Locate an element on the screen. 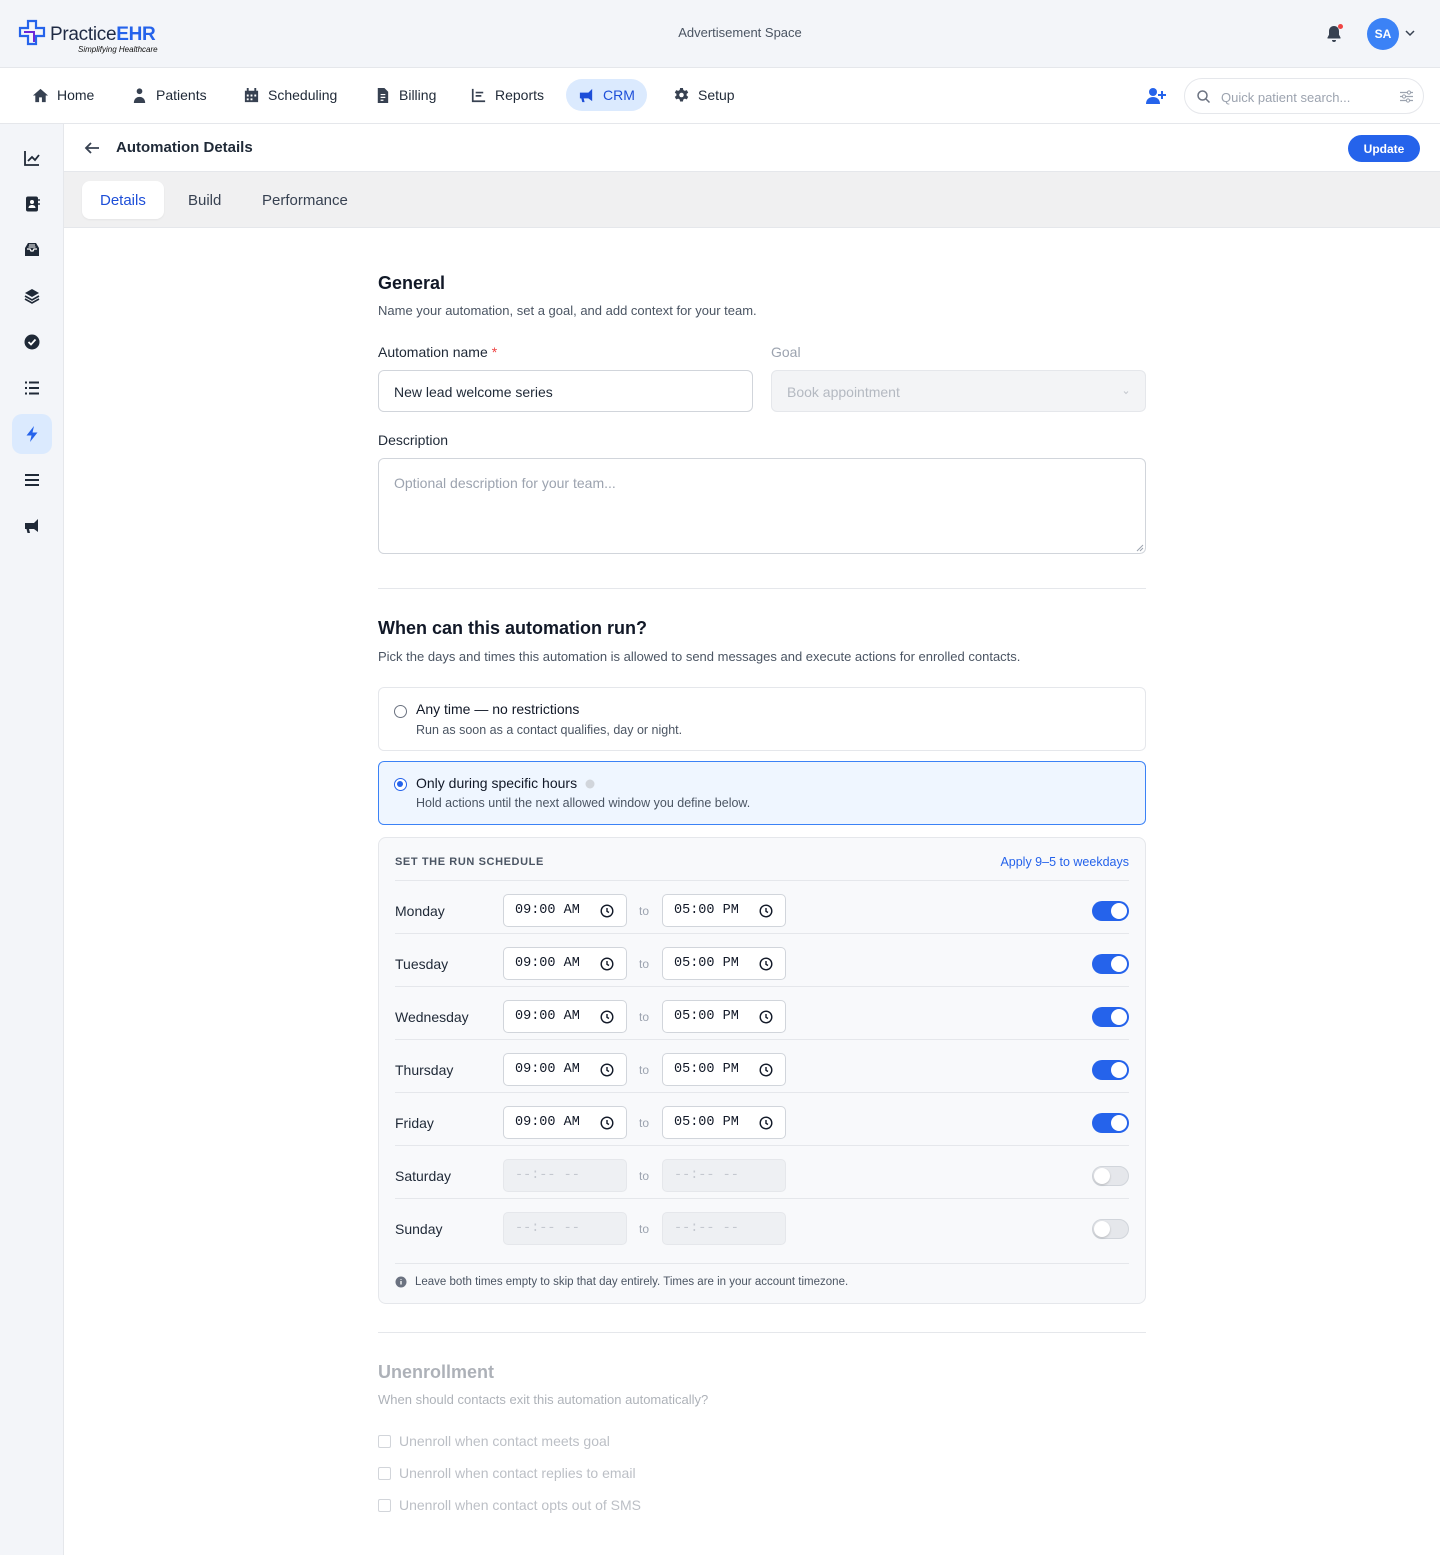 This screenshot has height=1555, width=1440. option-title: Any time — no restrictions is located at coordinates (498, 709).